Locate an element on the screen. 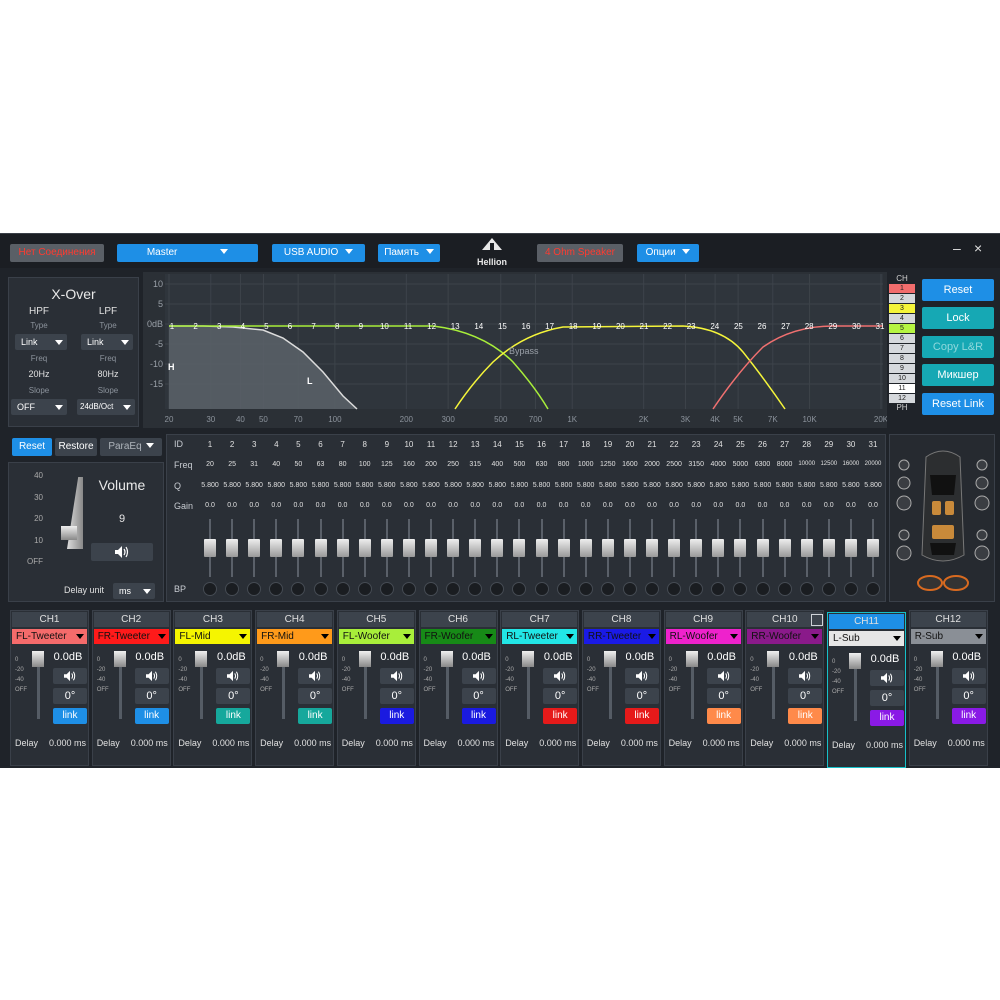  hpf-freq-value: 20Hz is located at coordinates (39, 374).